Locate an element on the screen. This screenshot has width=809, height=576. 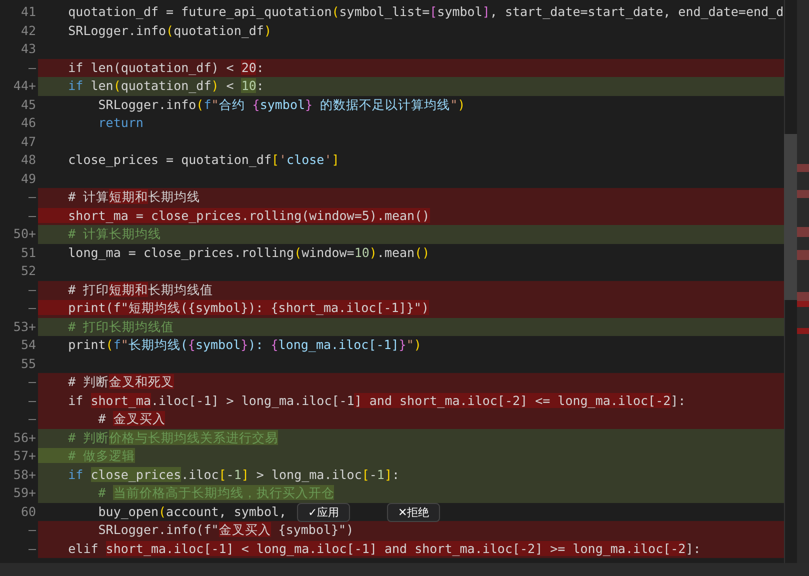
code-line: # 计算长期均线 is located at coordinates (114, 234).